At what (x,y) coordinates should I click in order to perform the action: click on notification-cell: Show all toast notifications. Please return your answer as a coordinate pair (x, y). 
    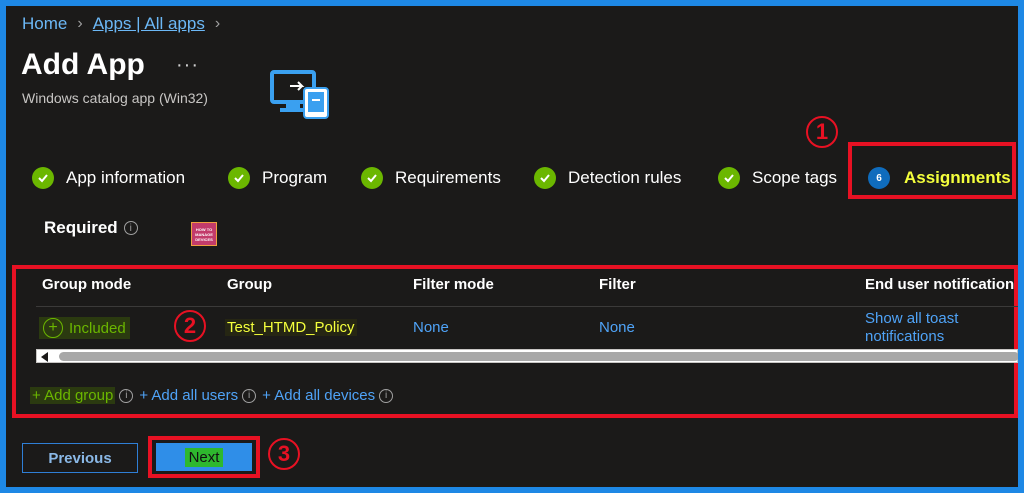
    Looking at the image, I should click on (911, 328).